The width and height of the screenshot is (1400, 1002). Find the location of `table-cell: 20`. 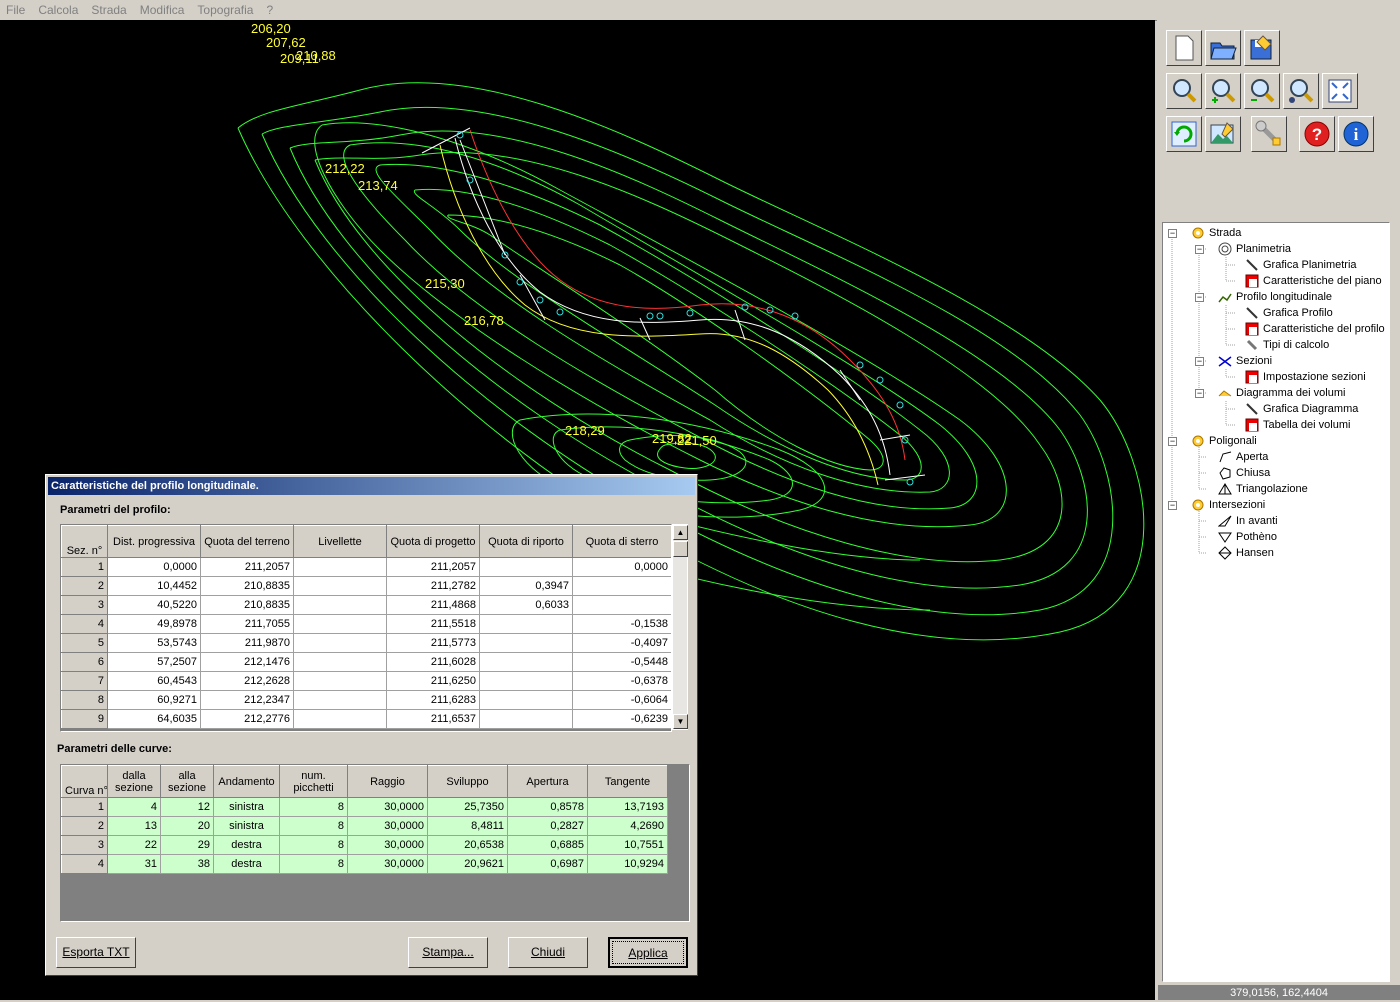

table-cell: 20 is located at coordinates (187, 826).